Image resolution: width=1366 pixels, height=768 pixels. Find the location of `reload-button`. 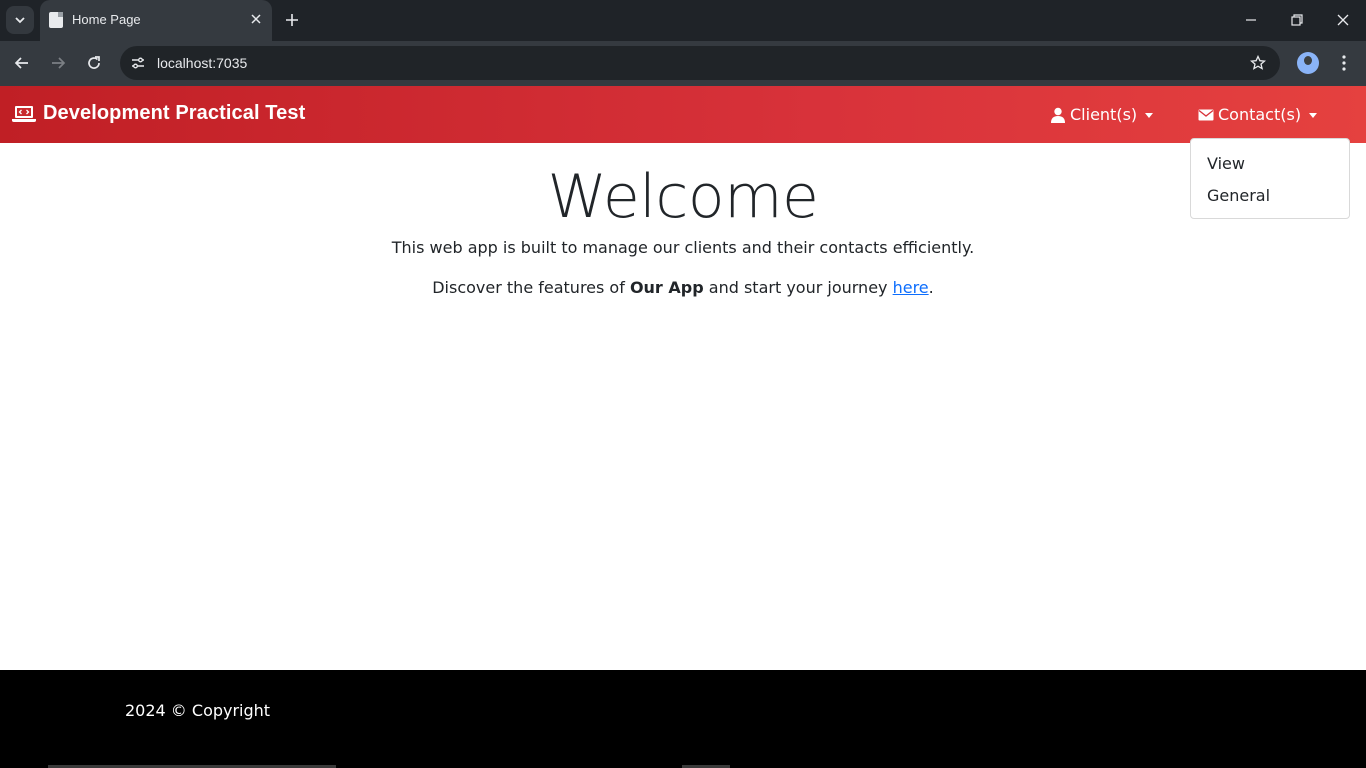

reload-button is located at coordinates (94, 63).